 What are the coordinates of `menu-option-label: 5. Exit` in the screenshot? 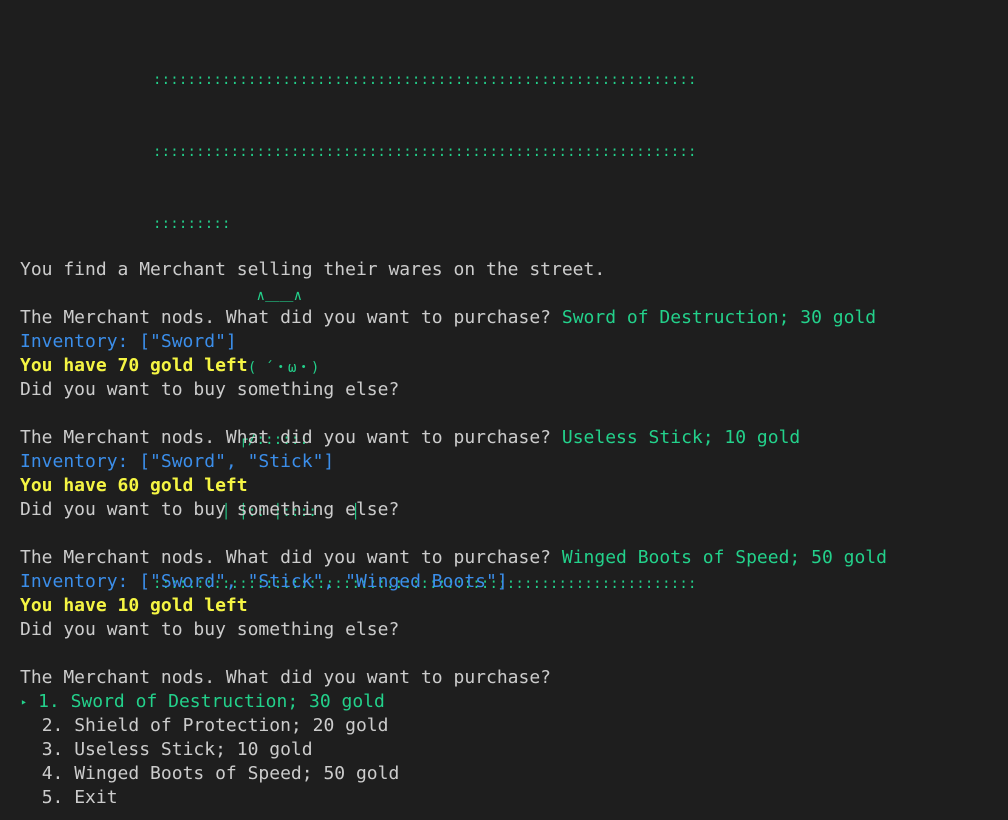 It's located at (79, 797).